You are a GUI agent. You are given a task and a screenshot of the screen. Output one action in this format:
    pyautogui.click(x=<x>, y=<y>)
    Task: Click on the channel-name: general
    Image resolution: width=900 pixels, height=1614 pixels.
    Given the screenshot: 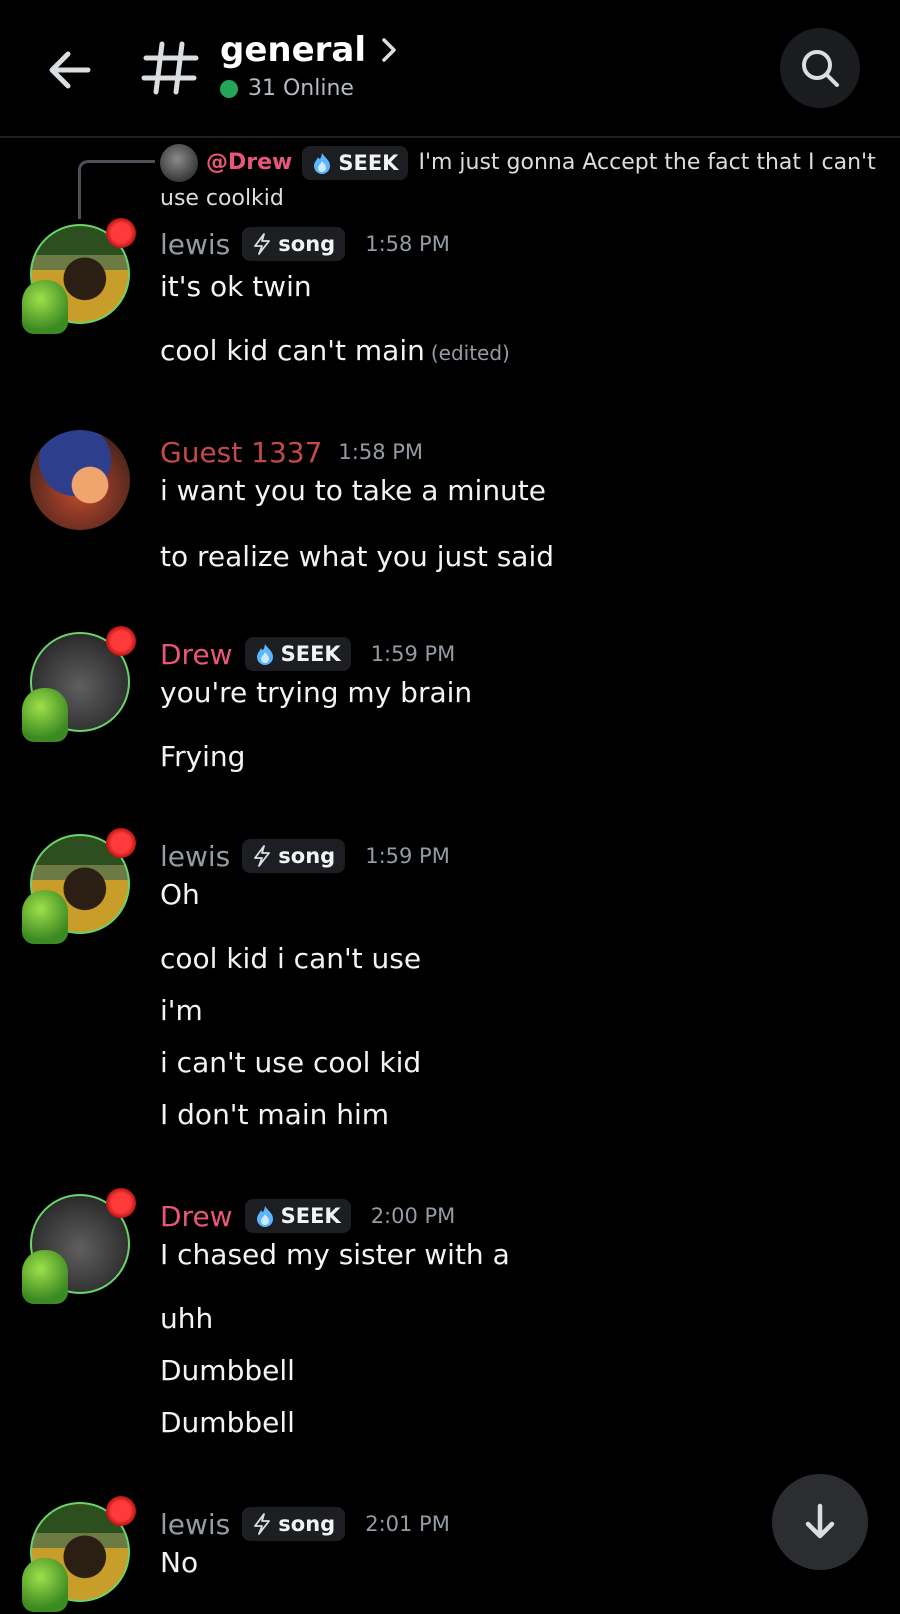 What is the action you would take?
    pyautogui.click(x=309, y=50)
    